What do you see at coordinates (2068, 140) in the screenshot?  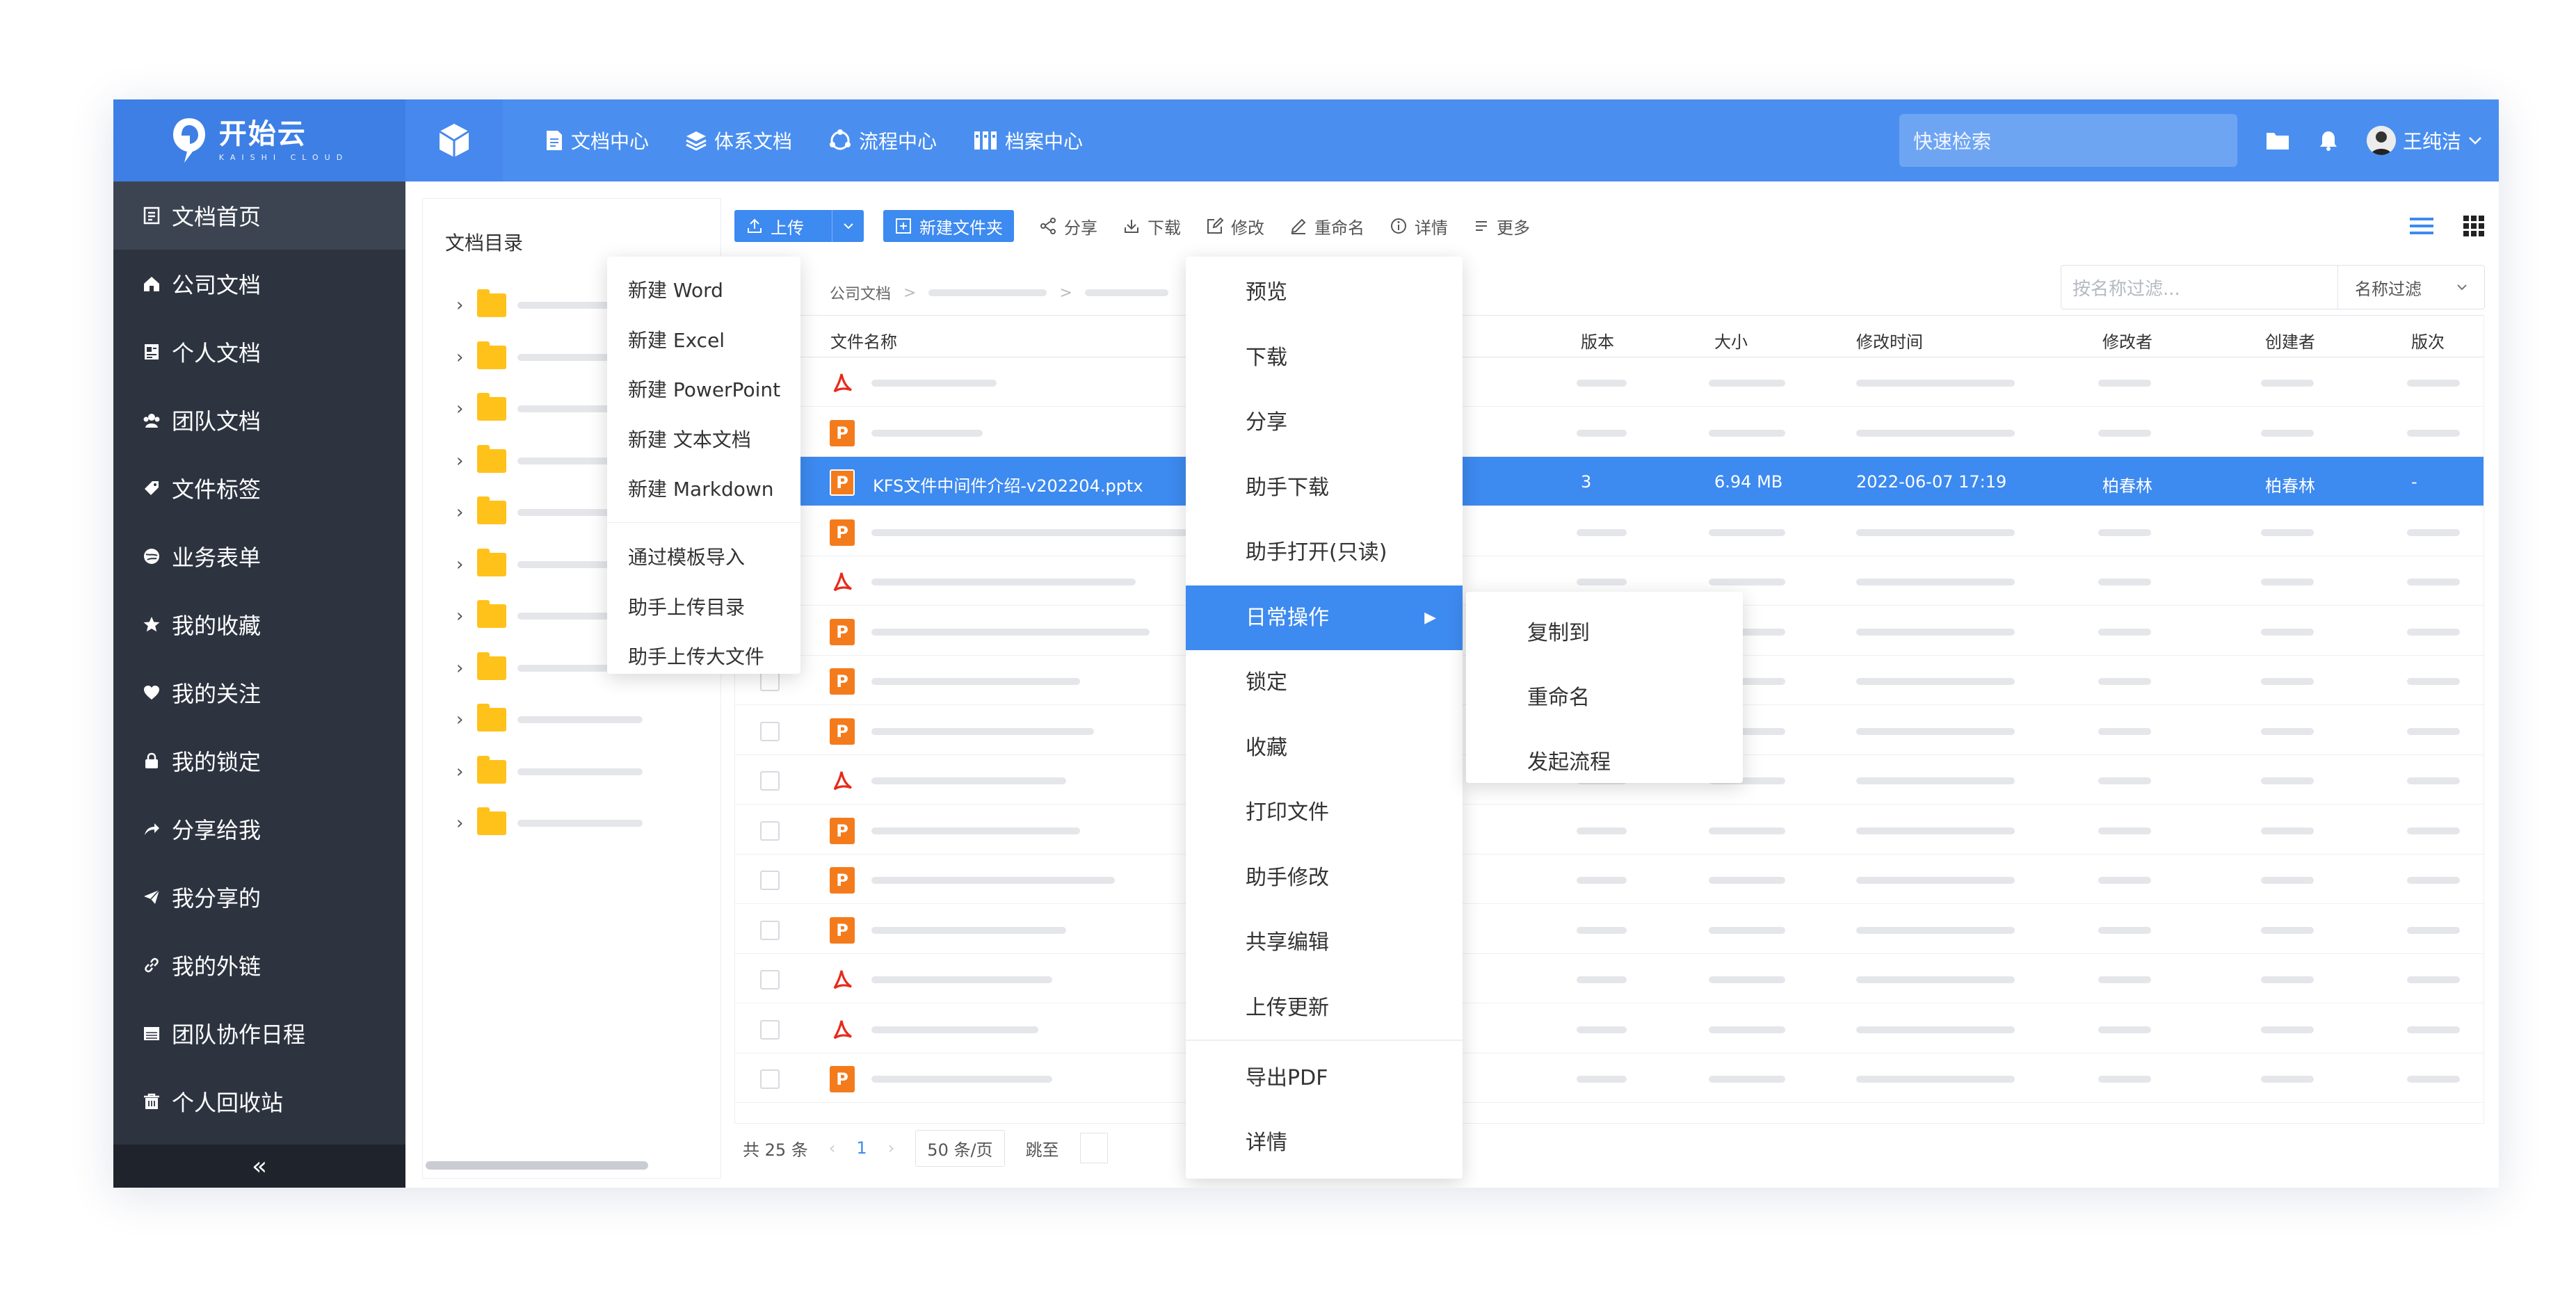 I see `quick-search-input: 快速检索` at bounding box center [2068, 140].